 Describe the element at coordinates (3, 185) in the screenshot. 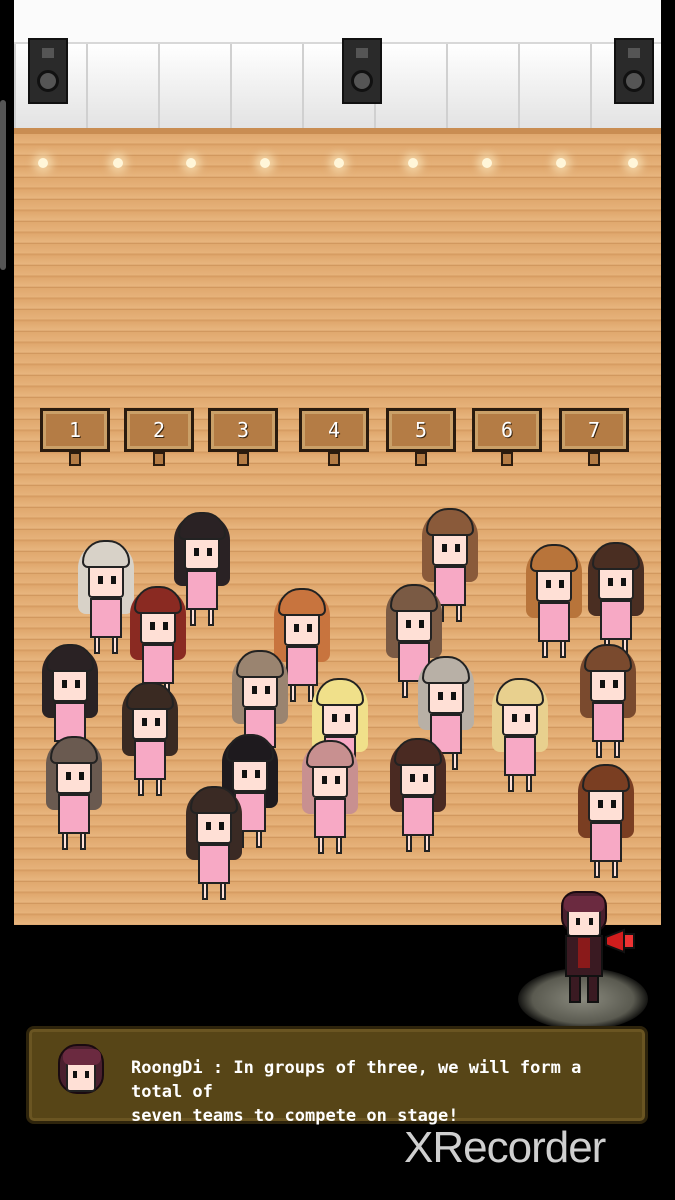

I see `scroll-indicator` at that location.